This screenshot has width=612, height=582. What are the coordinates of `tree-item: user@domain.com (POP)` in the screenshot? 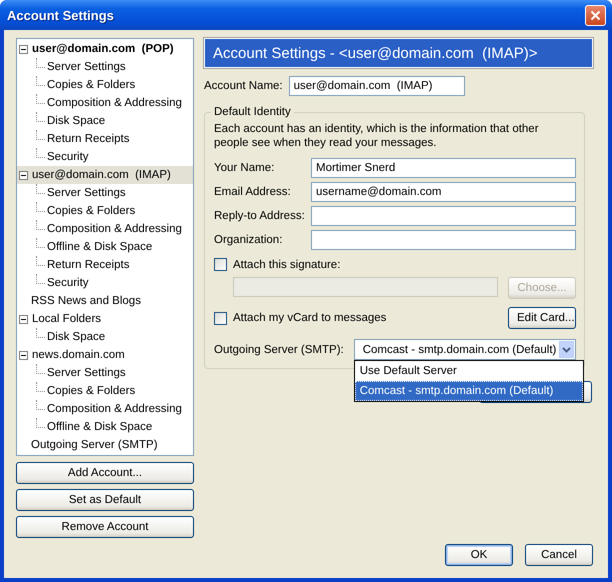 It's located at (105, 49).